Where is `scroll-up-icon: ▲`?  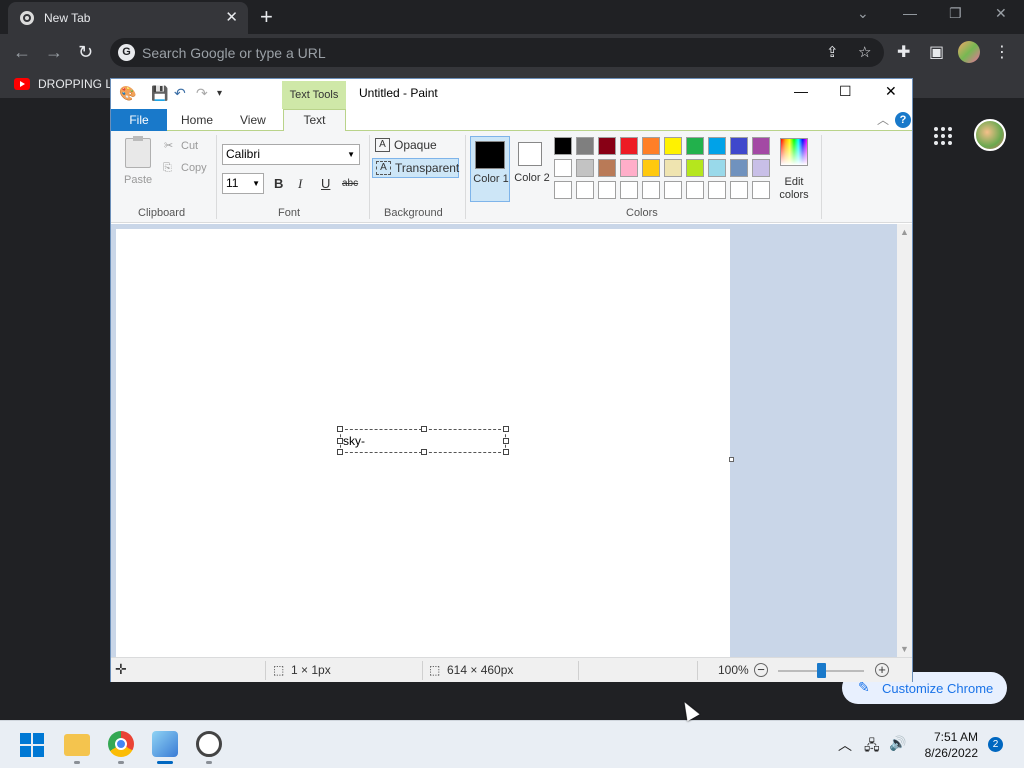
scroll-up-icon: ▲ is located at coordinates (904, 232).